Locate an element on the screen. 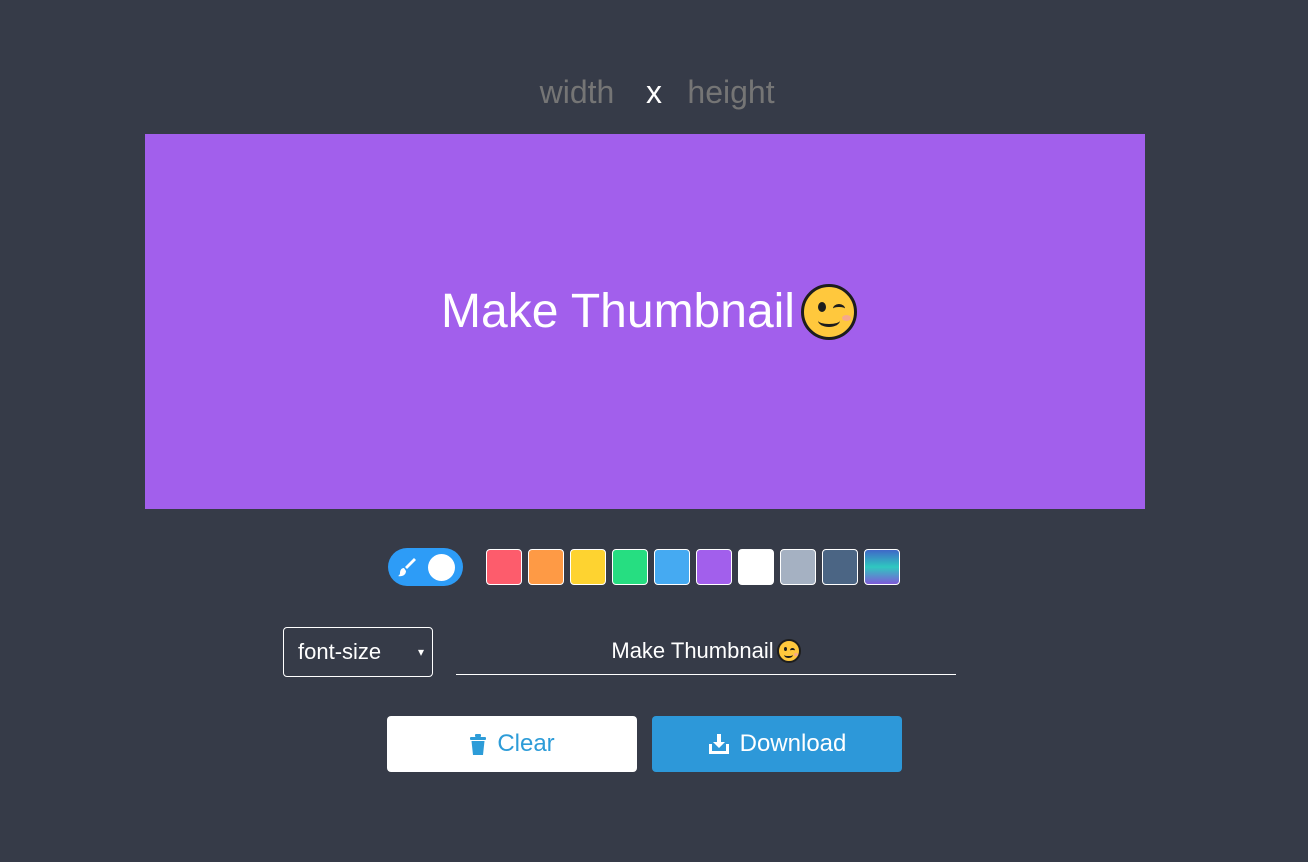 The image size is (1308, 862). thumbnail-text-label: Make Thumbnail is located at coordinates (618, 311).